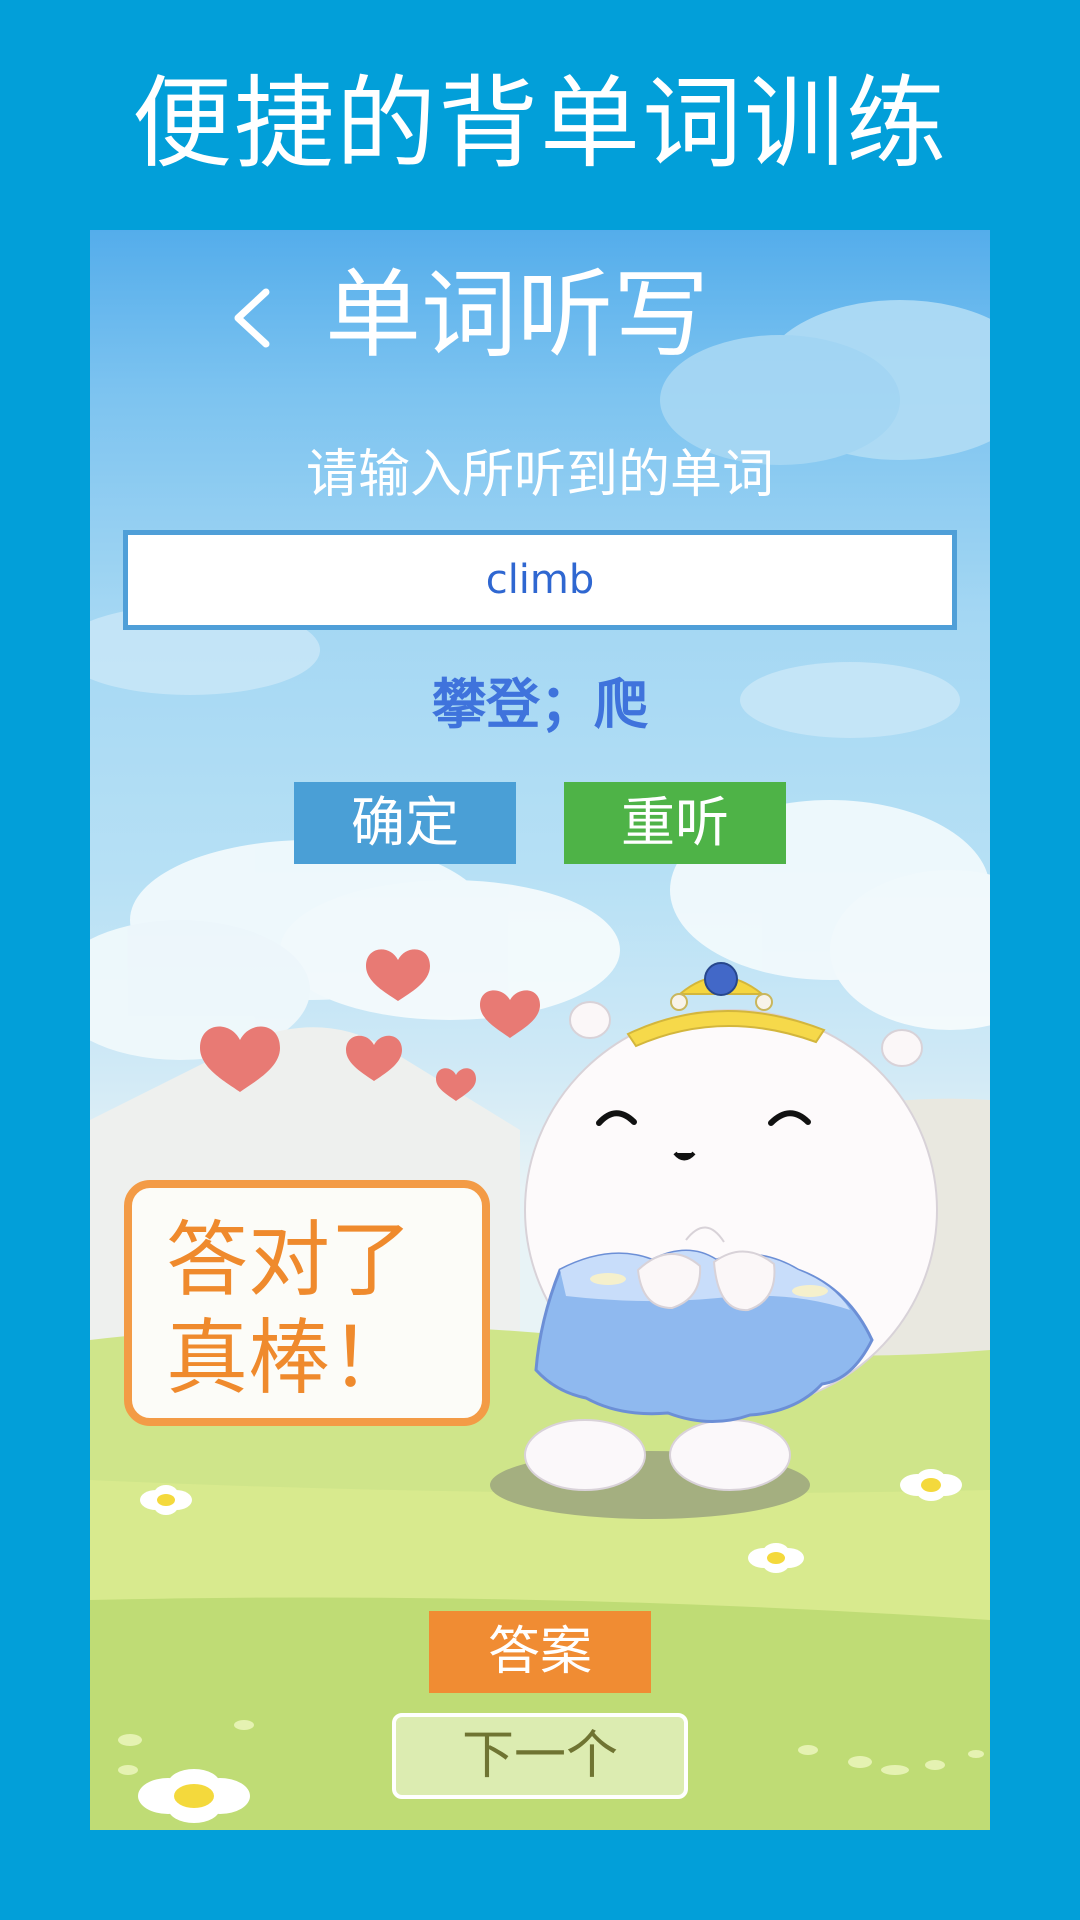 The width and height of the screenshot is (1080, 1920). I want to click on word-input, so click(540, 580).